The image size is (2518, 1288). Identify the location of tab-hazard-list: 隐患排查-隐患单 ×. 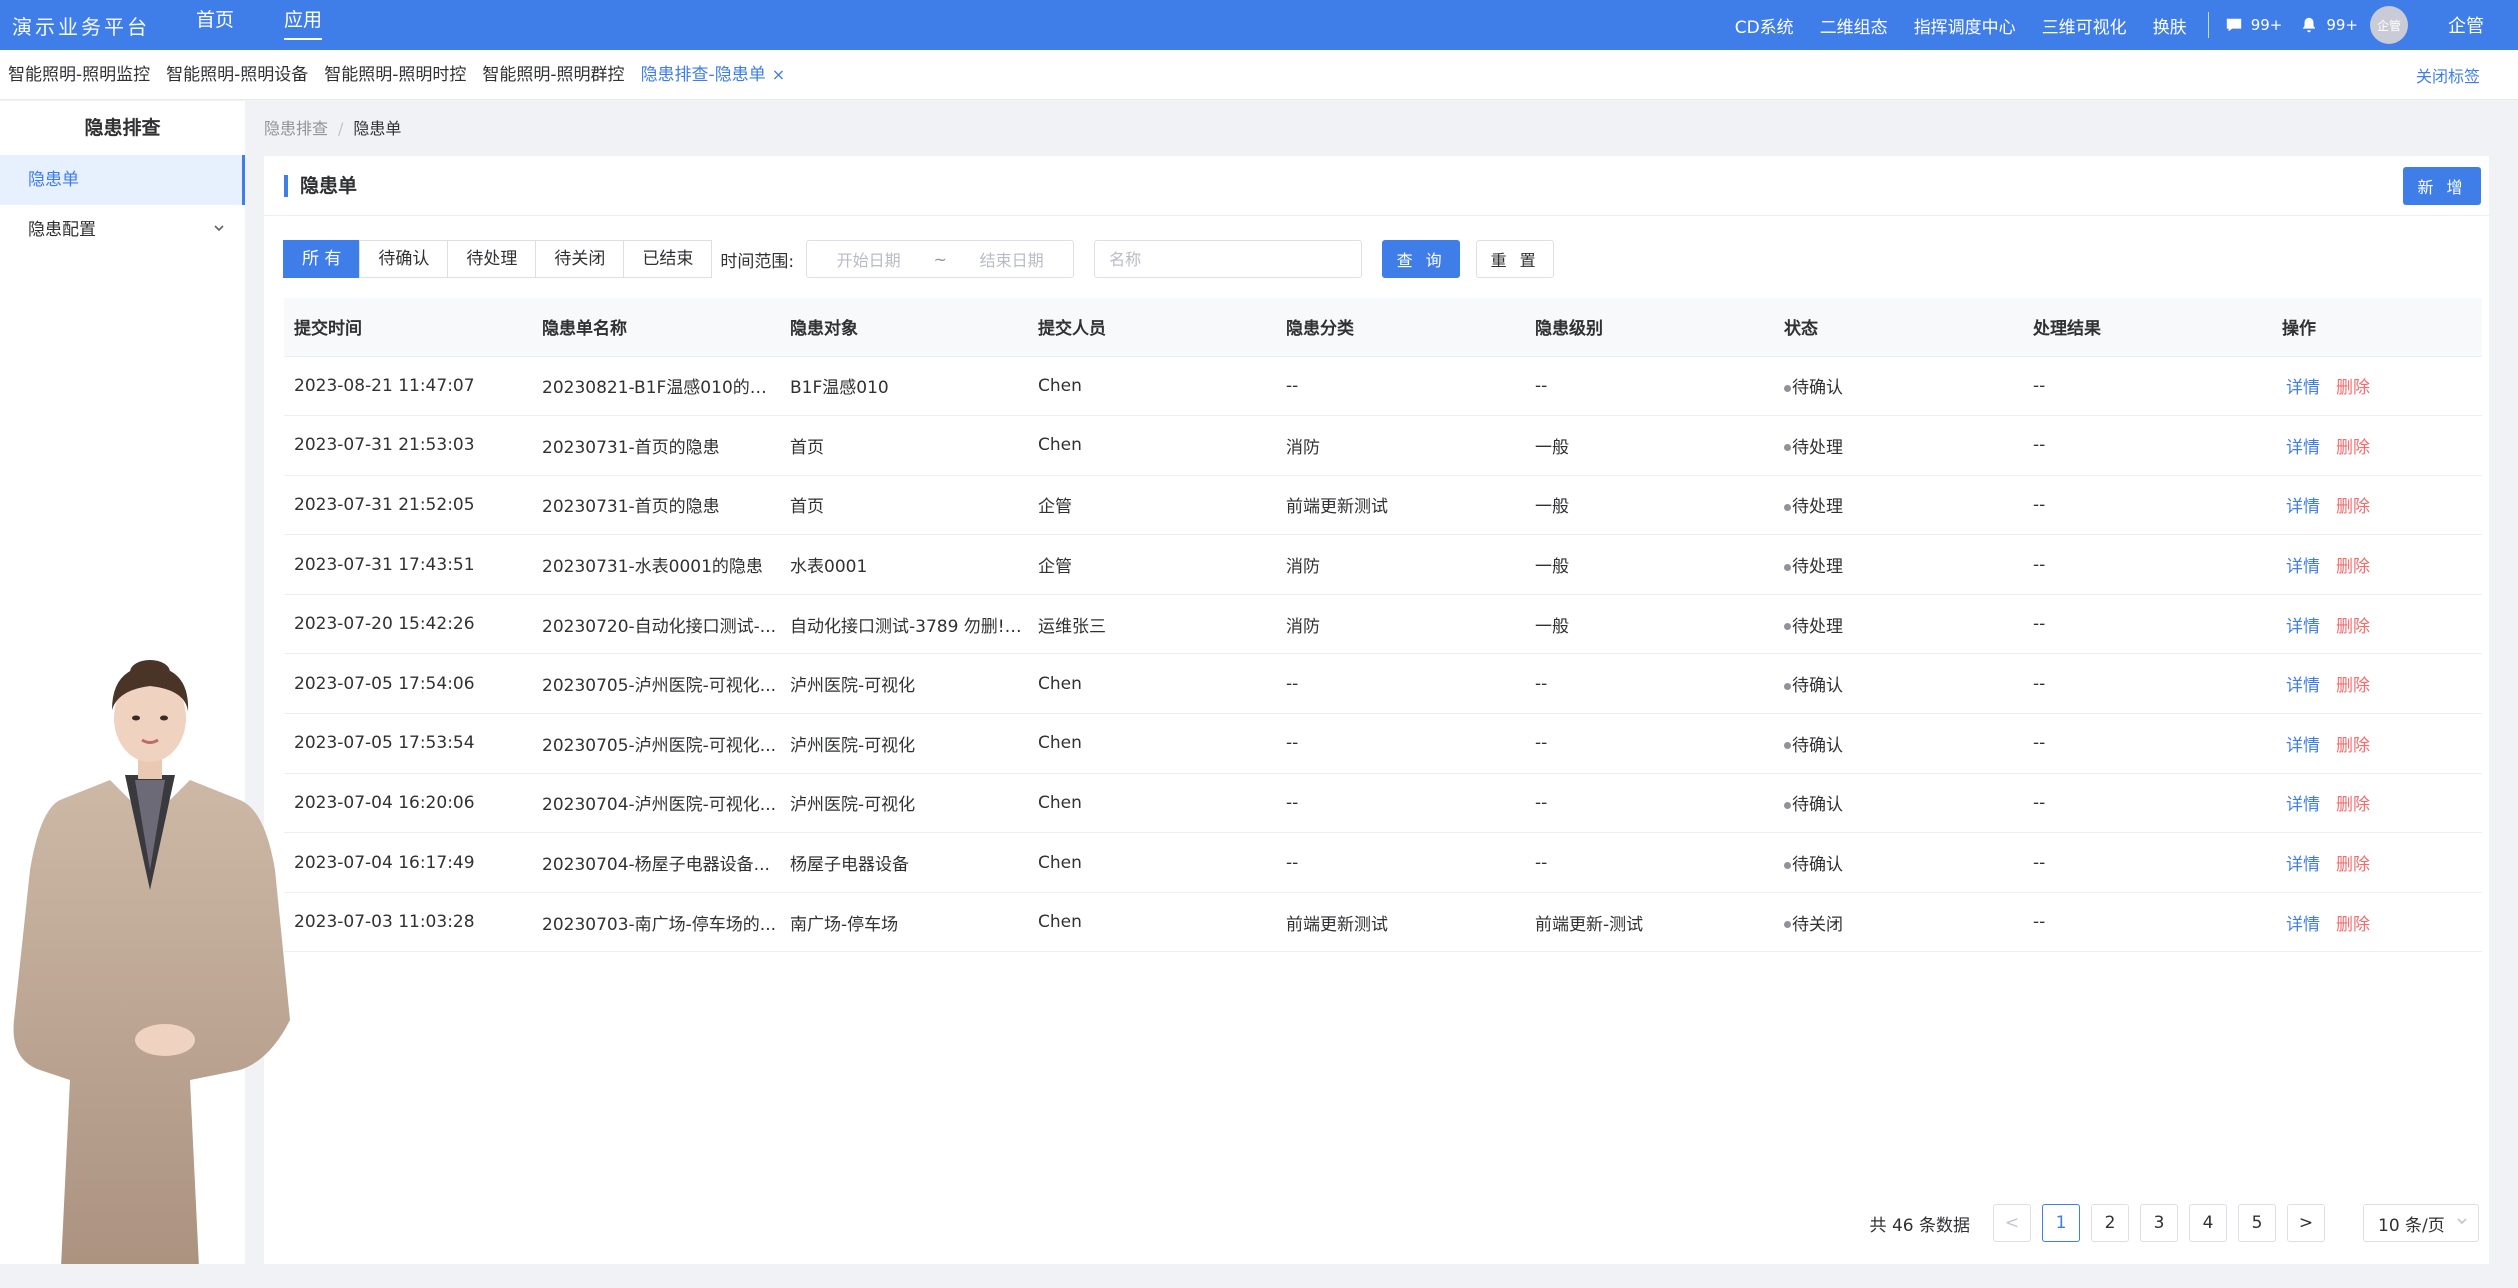
(713, 75).